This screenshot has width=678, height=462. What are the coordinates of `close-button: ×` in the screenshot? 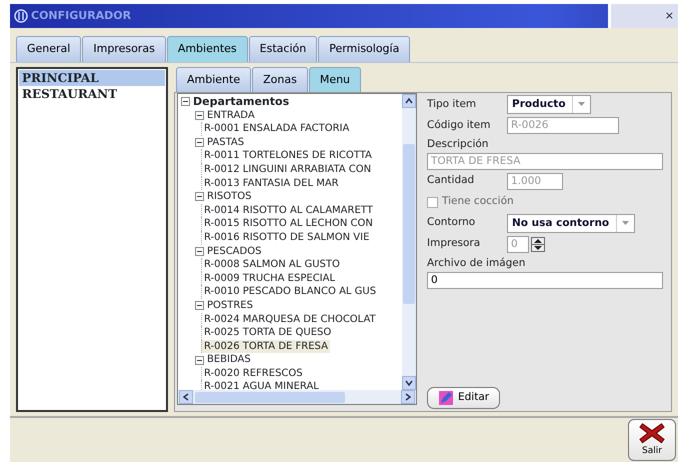 It's located at (643, 16).